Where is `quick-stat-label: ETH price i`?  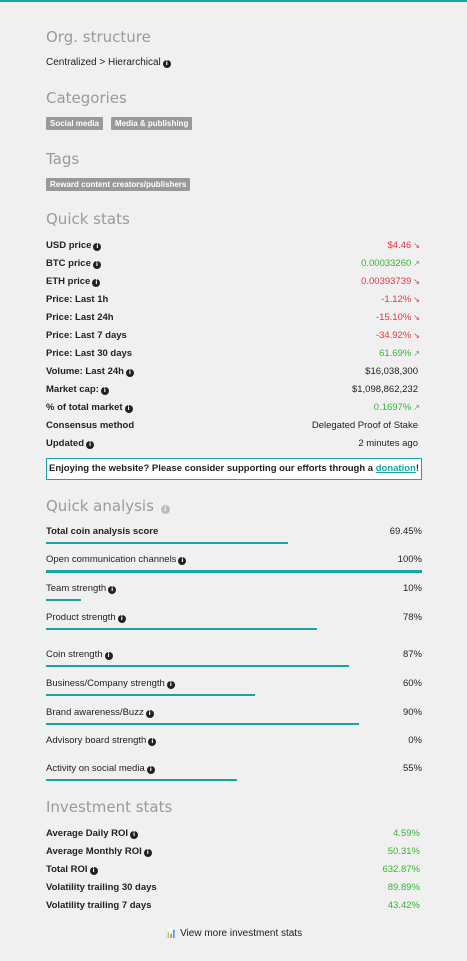 quick-stat-label: ETH price i is located at coordinates (73, 281).